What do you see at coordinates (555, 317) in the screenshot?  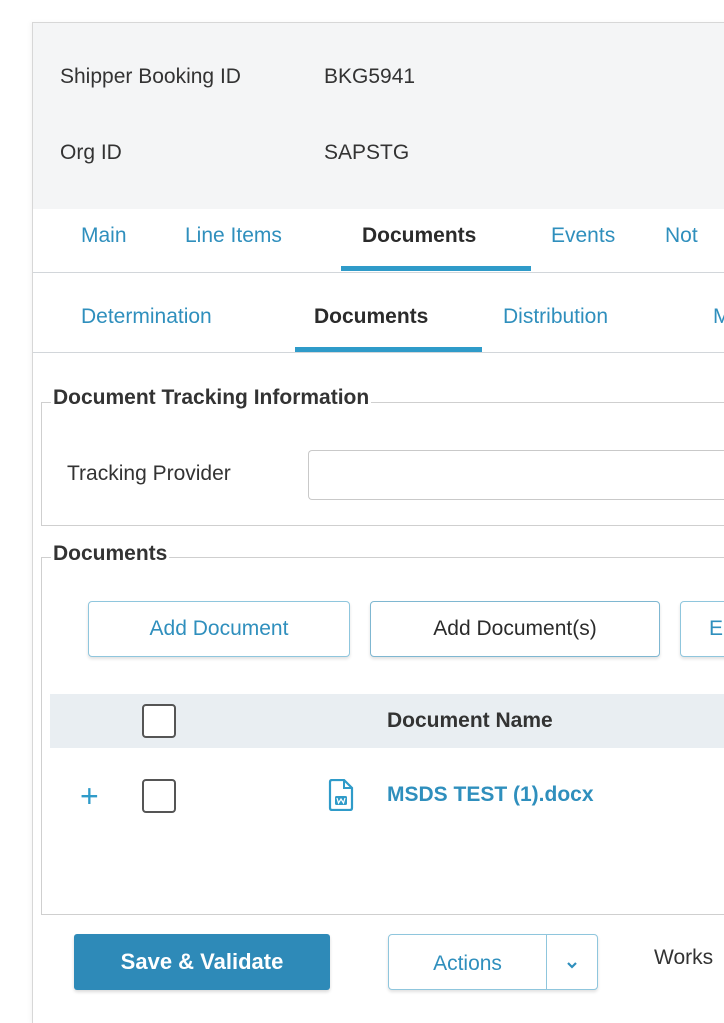 I see `subtab-distribution: Distribution` at bounding box center [555, 317].